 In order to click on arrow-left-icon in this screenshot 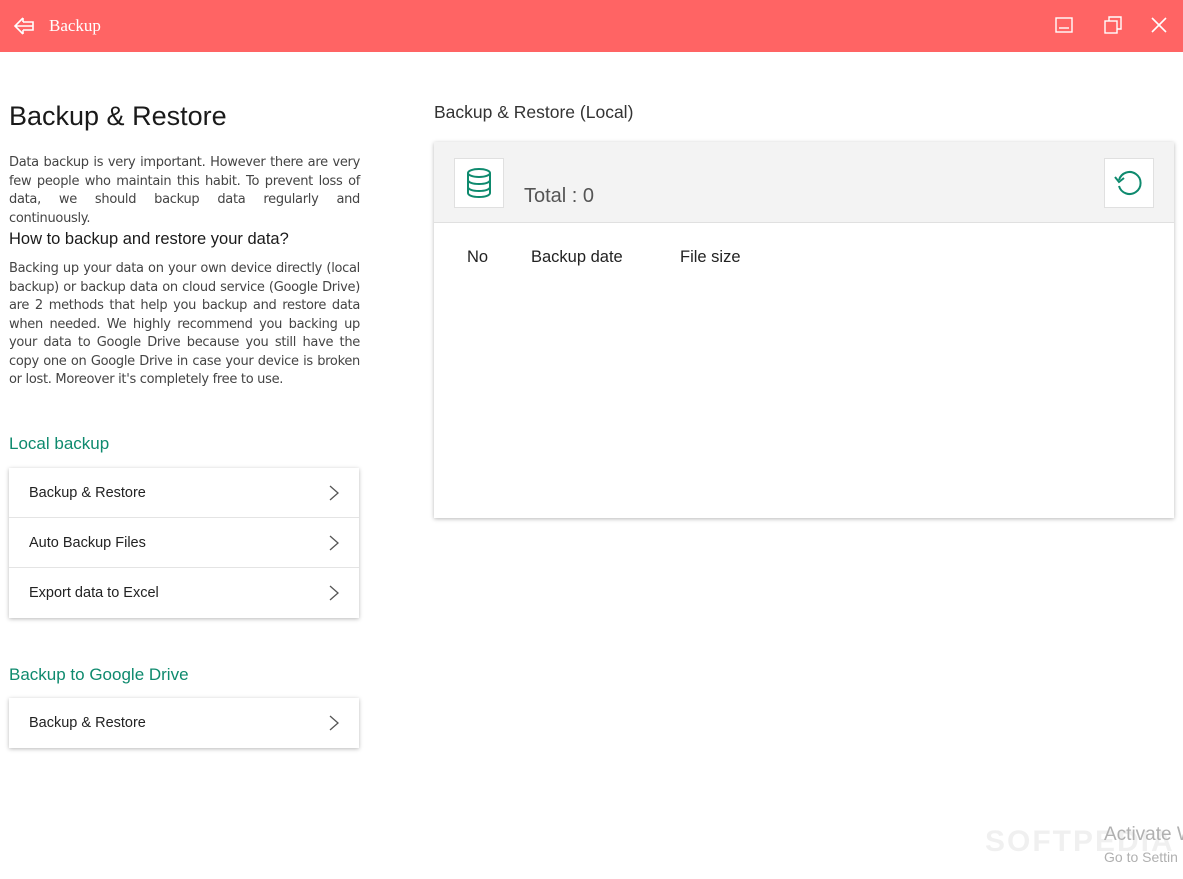, I will do `click(24, 26)`.